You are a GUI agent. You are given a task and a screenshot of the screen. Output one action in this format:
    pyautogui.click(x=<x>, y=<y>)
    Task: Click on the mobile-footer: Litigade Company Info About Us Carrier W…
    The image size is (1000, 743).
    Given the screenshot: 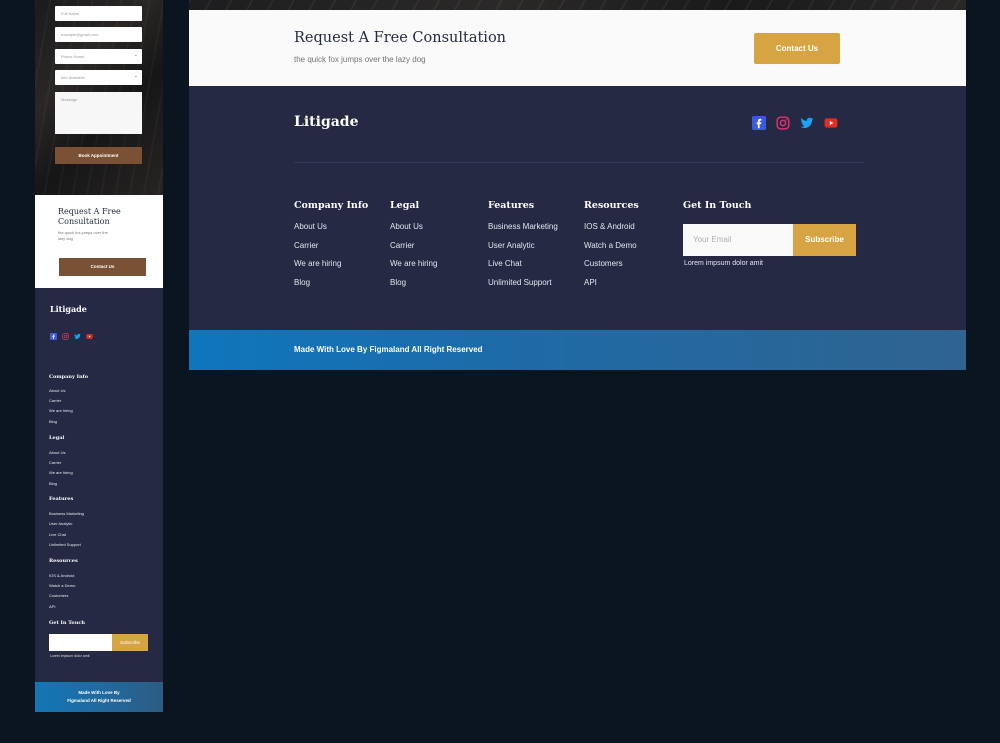 What is the action you would take?
    pyautogui.click(x=99, y=485)
    